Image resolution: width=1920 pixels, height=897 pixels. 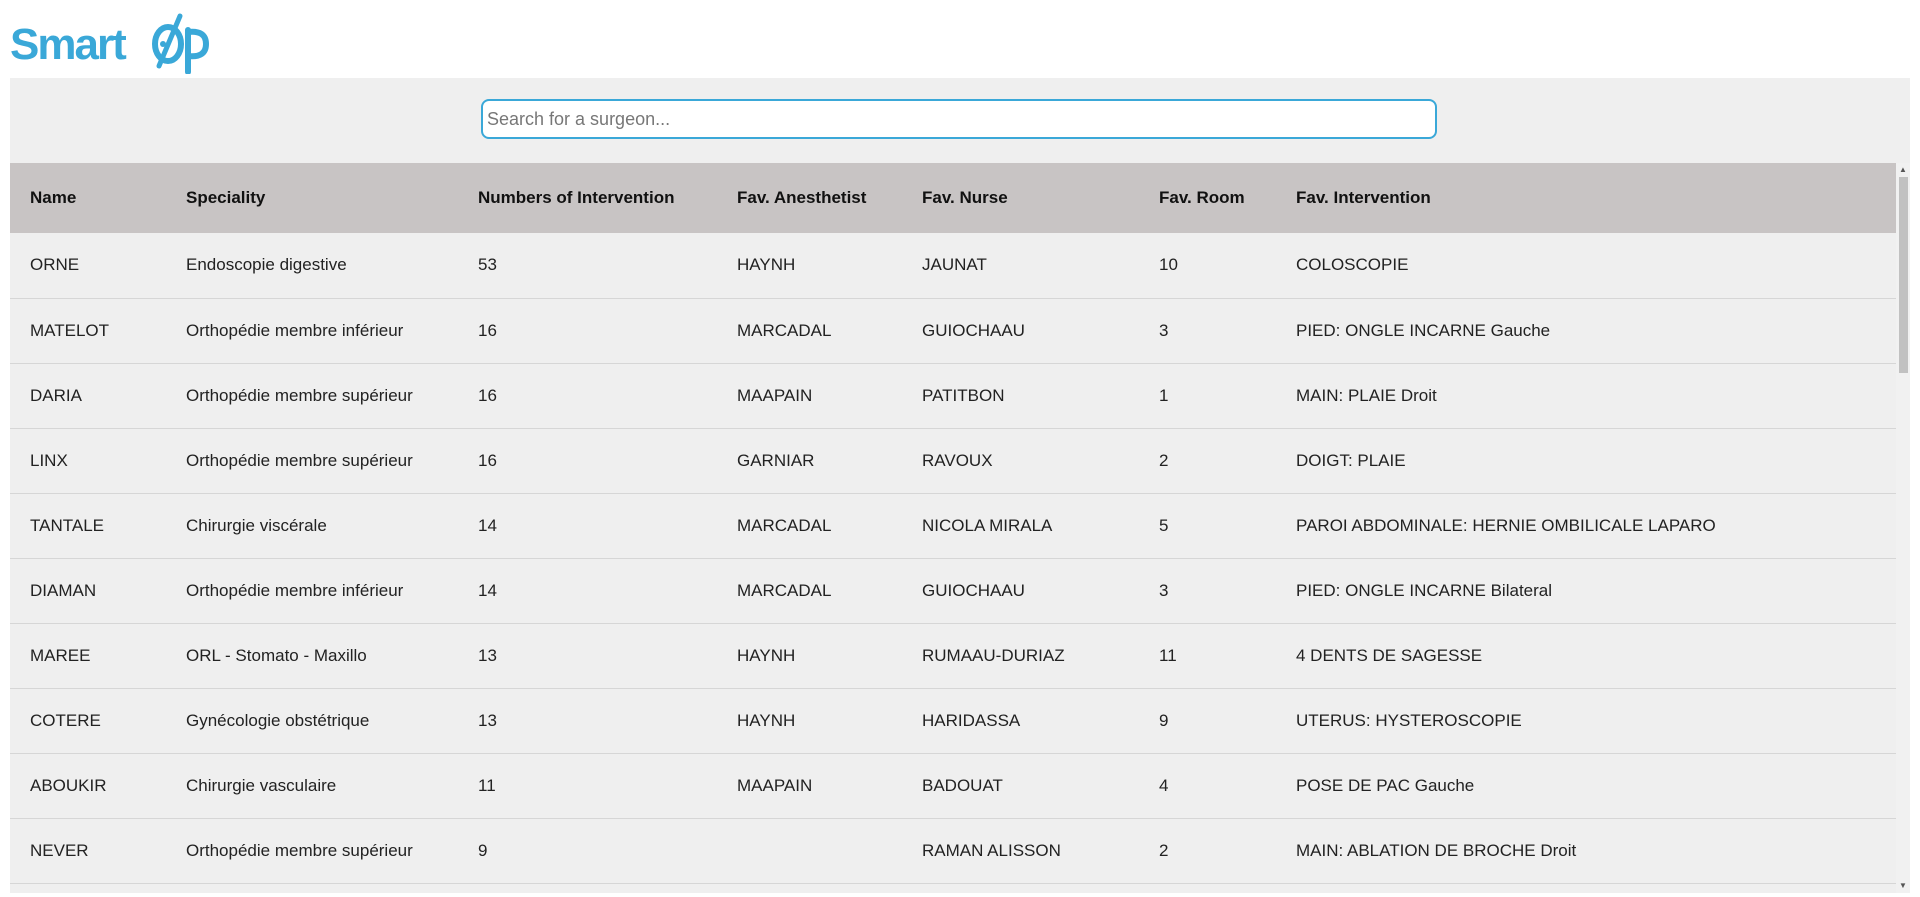 I want to click on surgeon-search-input, so click(x=959, y=119).